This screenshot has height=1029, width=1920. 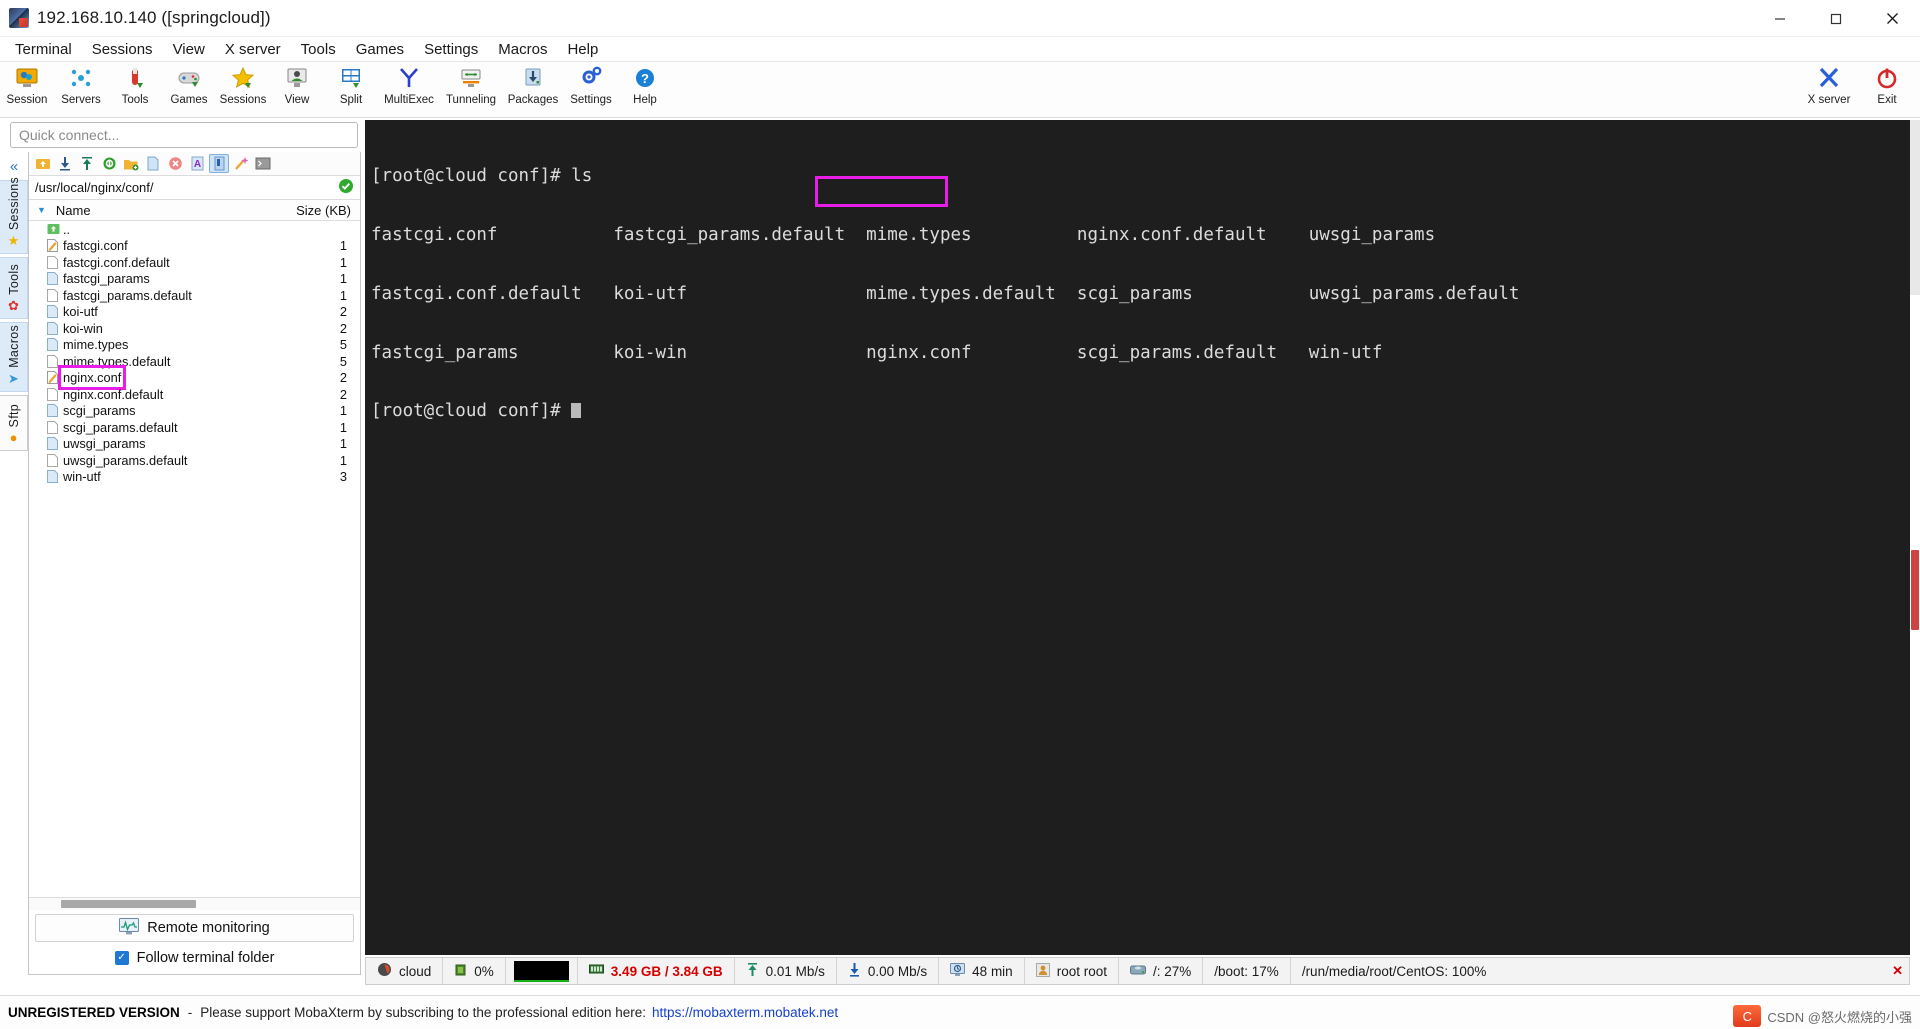 I want to click on toolbar-view-button: View, so click(x=297, y=84).